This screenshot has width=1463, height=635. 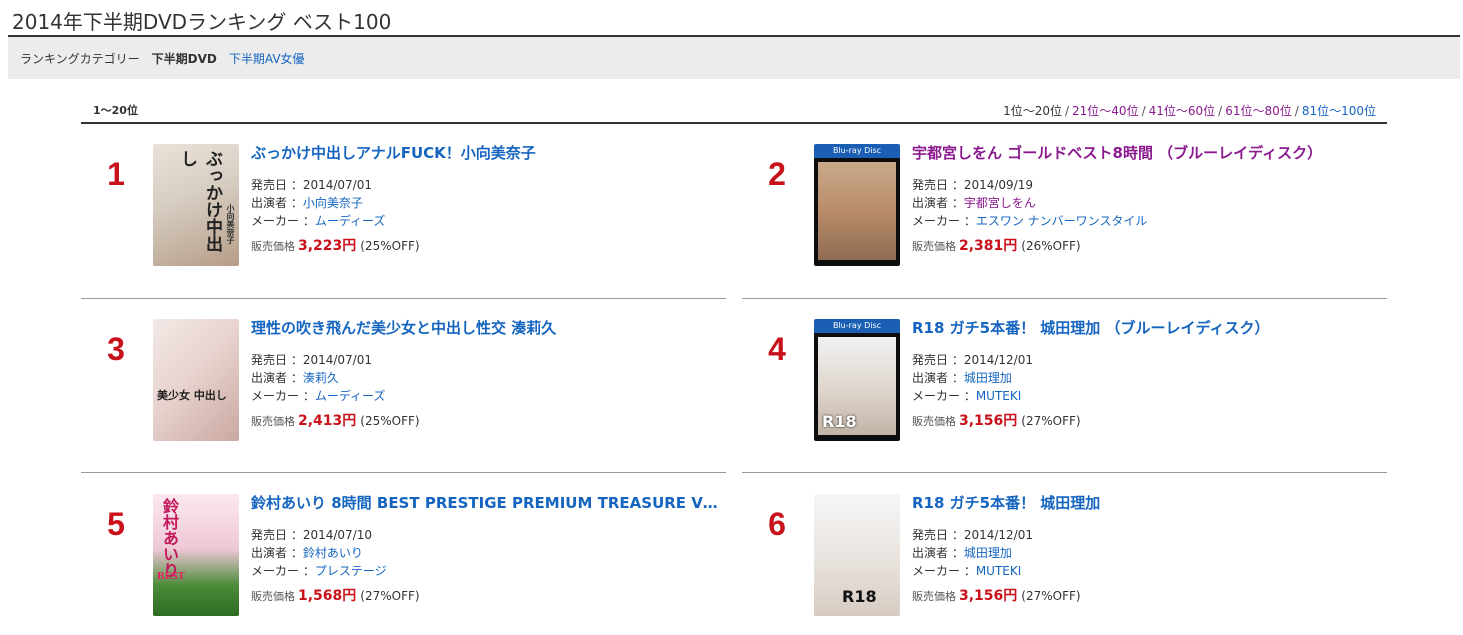 I want to click on pager-link-81-100: 81位～100位, so click(x=1339, y=111).